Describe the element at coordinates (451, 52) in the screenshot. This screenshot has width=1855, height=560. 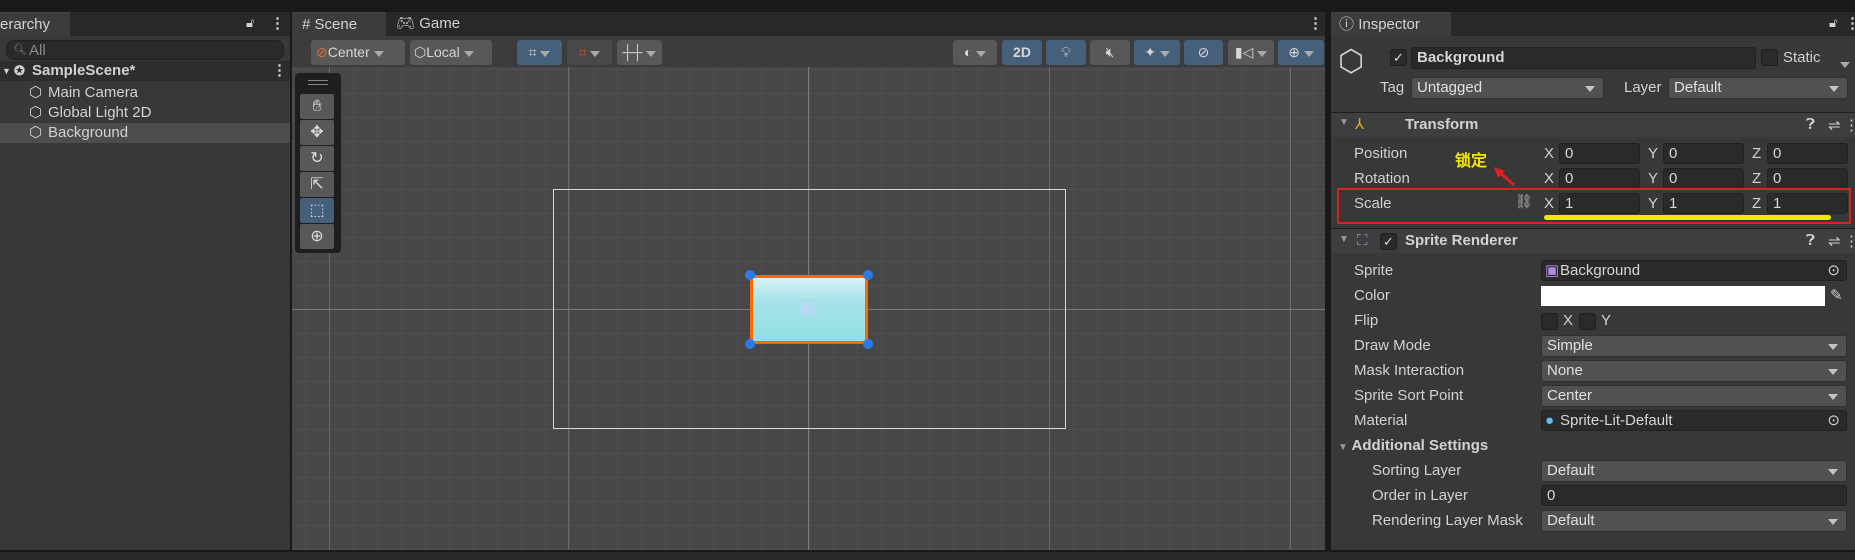
I see `space-local-dropdown: ⬡Local` at that location.